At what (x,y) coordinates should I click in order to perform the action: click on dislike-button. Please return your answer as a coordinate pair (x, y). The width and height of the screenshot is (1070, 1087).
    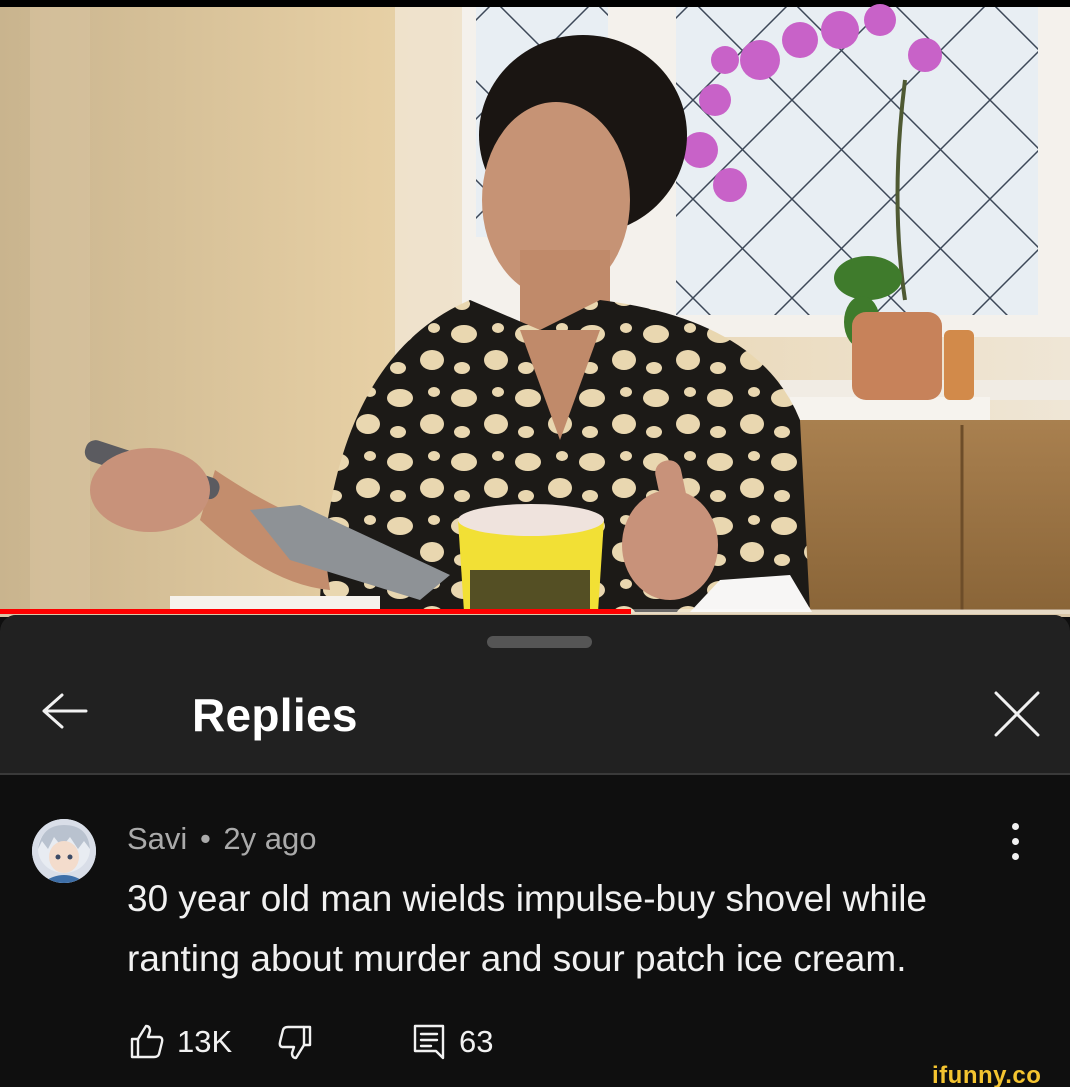
    Looking at the image, I should click on (295, 1042).